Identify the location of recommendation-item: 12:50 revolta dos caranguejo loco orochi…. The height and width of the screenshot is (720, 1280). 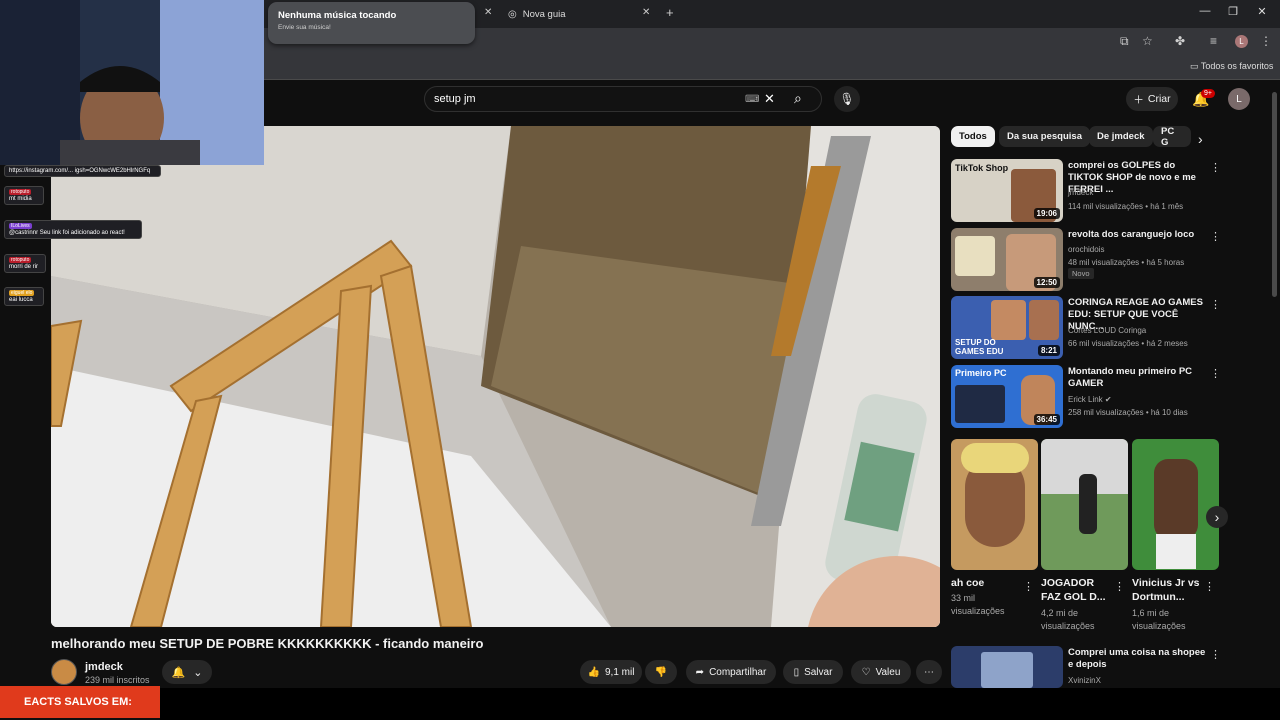
(1111, 260).